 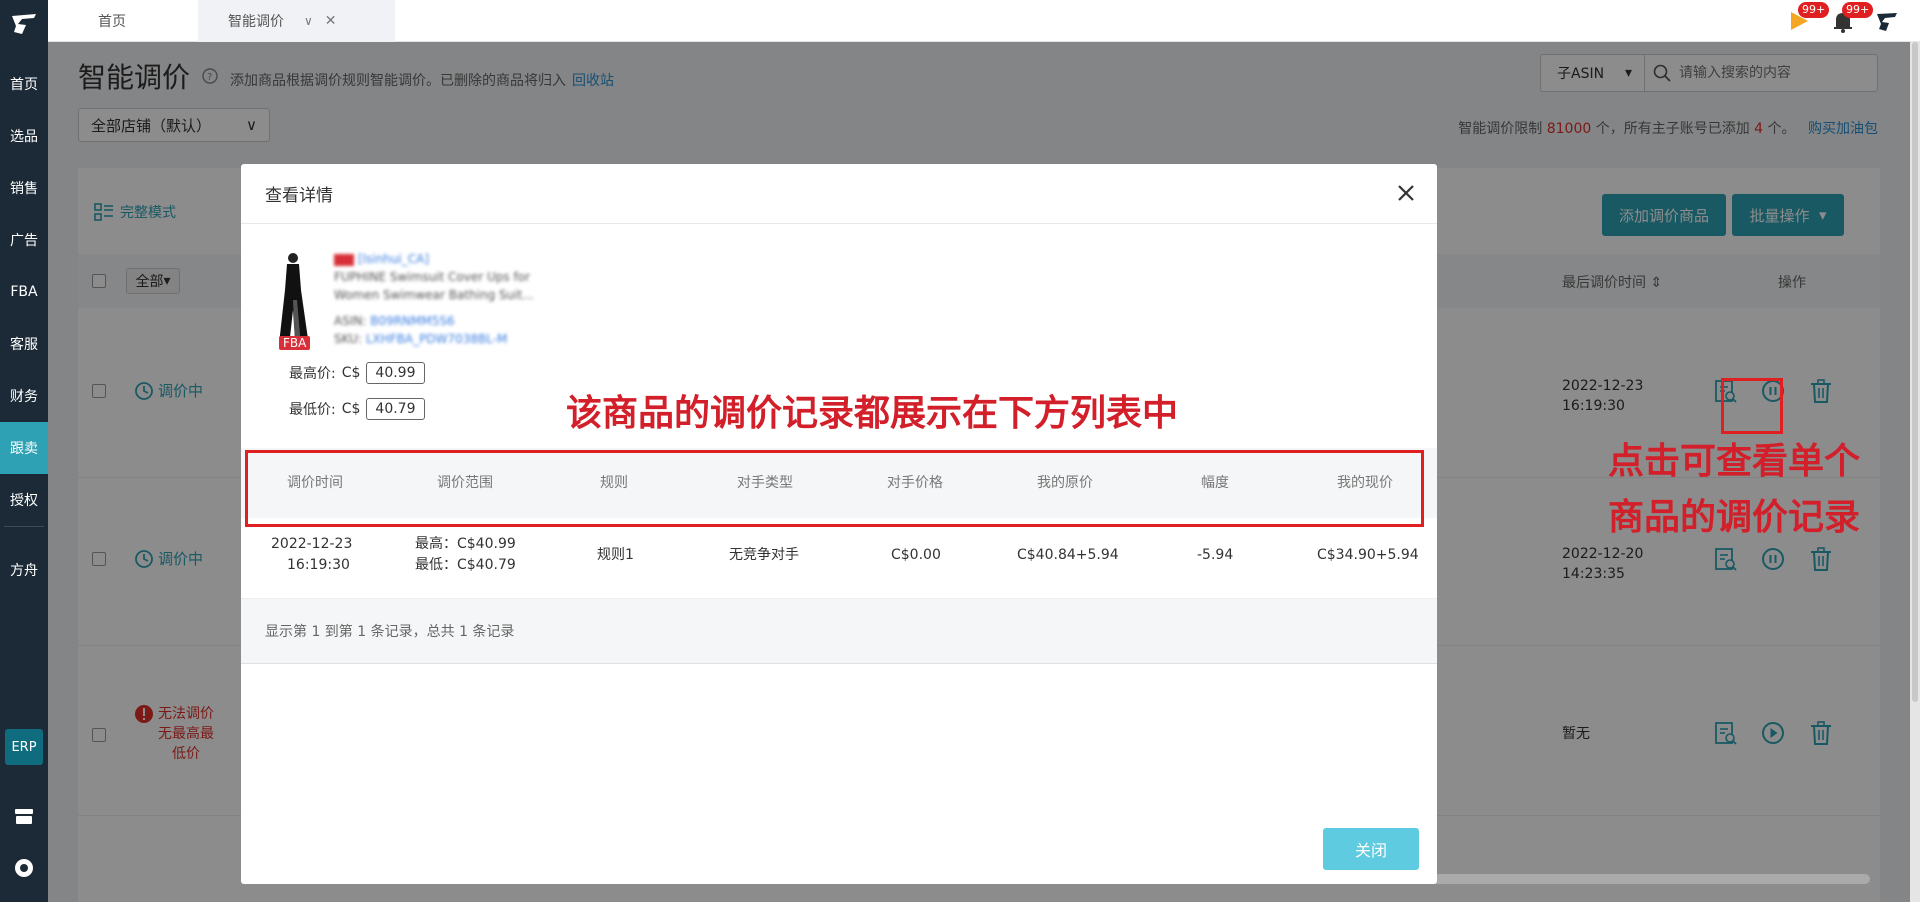 What do you see at coordinates (112, 21) in the screenshot?
I see `tab-home: 首页` at bounding box center [112, 21].